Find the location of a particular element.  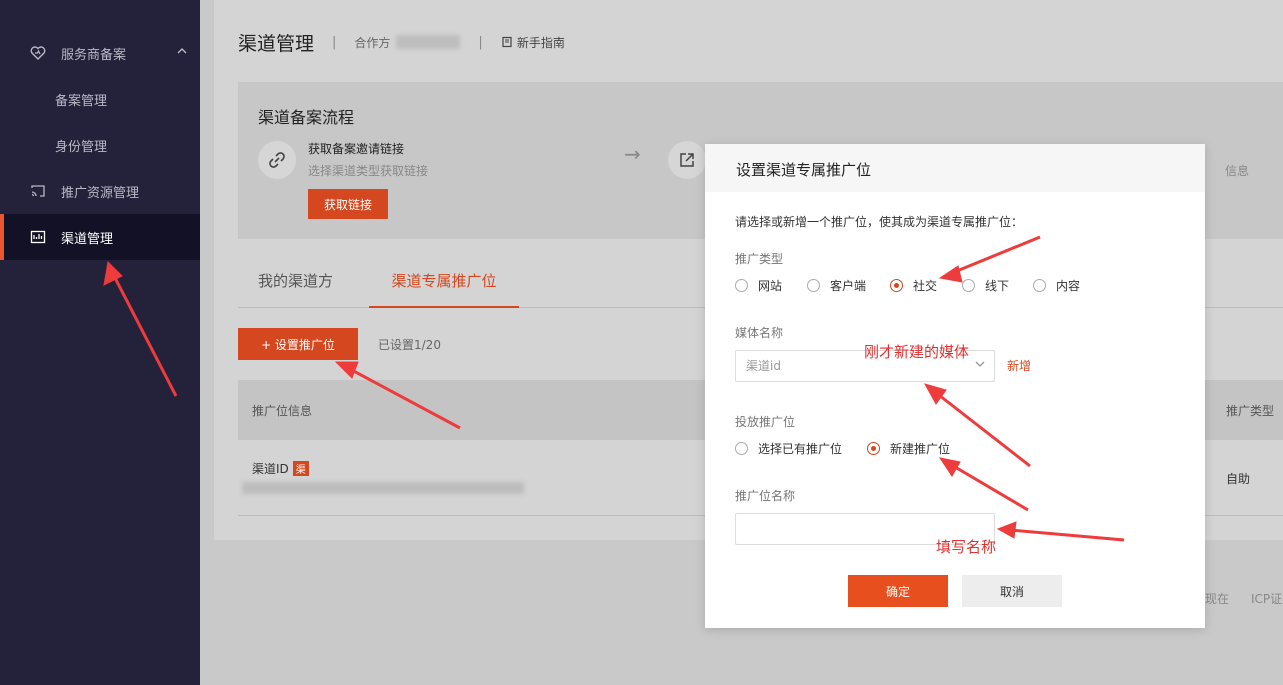

radio-social: 社交 is located at coordinates (913, 285).